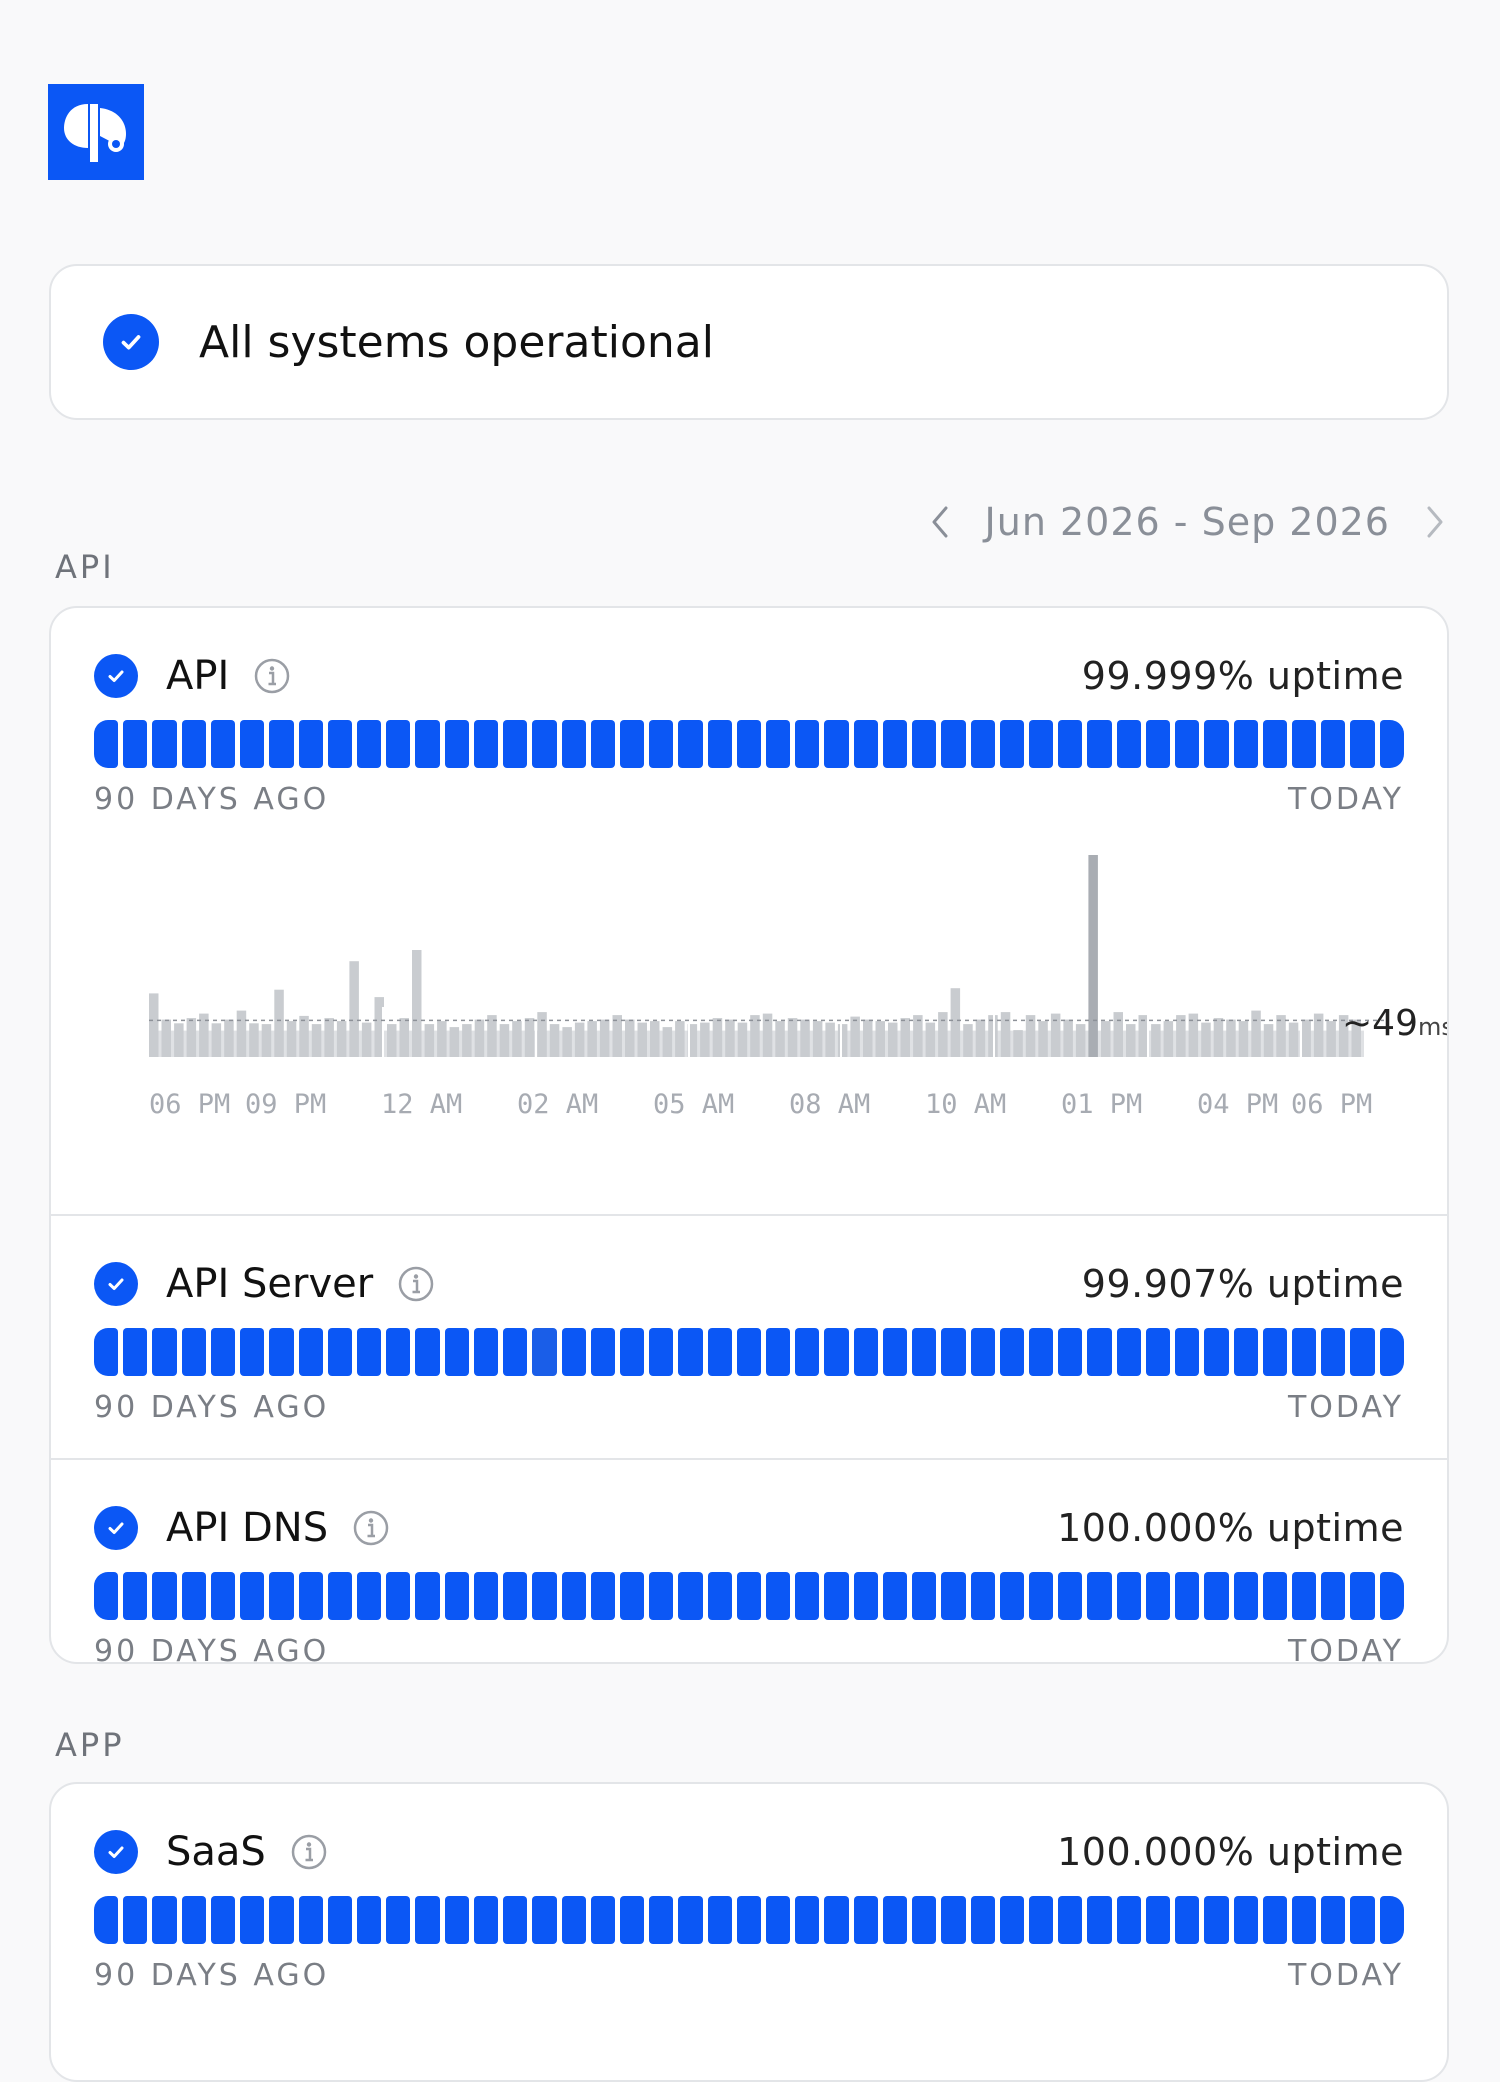 The width and height of the screenshot is (1500, 2082). Describe the element at coordinates (1435, 522) in the screenshot. I see `chevron-right-icon` at that location.